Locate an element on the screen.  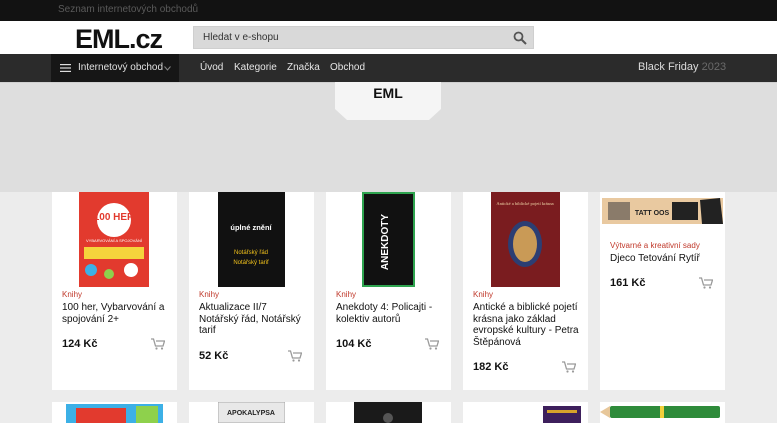
category-menu-button: Internetový obchod is located at coordinates (115, 68).